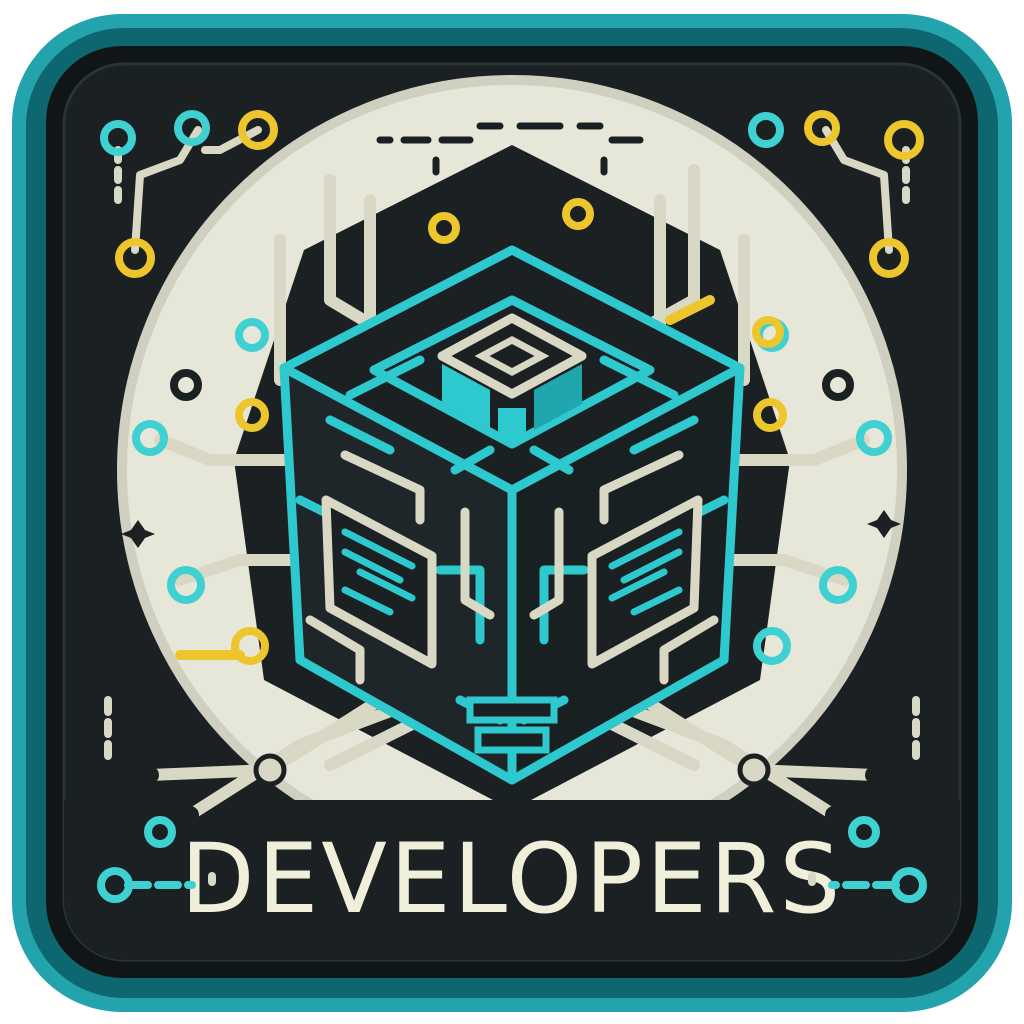 This screenshot has height=1024, width=1024. Describe the element at coordinates (512, 424) in the screenshot. I see `cube-core-block-front` at that location.